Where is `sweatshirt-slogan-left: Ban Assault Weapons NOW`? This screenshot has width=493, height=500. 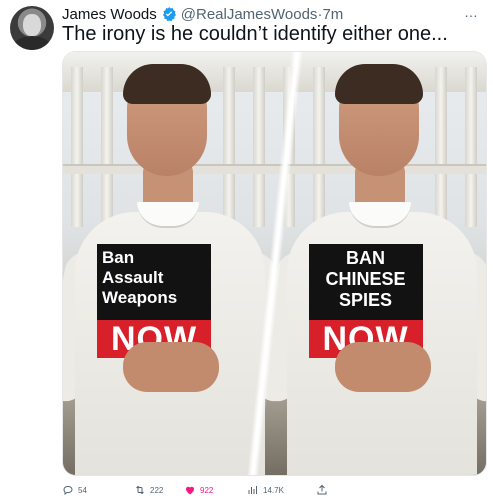
sweatshirt-slogan-left: Ban Assault Weapons NOW is located at coordinates (154, 301).